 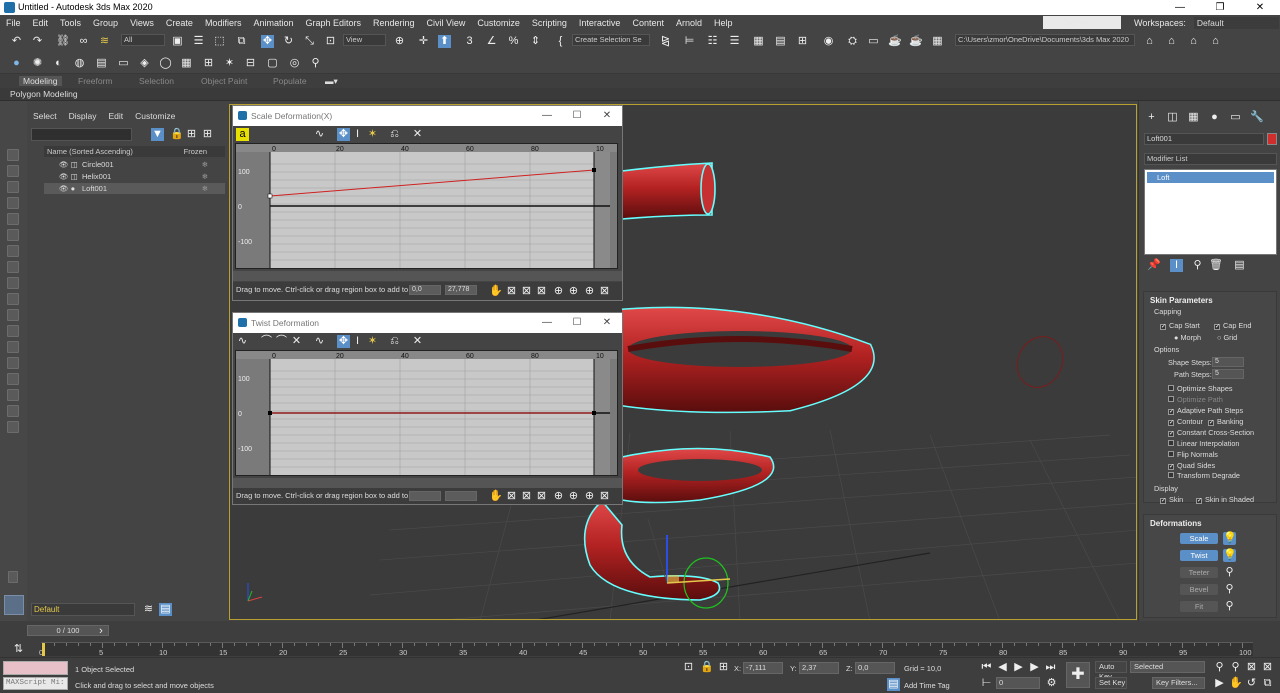 I want to click on scale-control-point-icon: I, so click(x=357, y=341).